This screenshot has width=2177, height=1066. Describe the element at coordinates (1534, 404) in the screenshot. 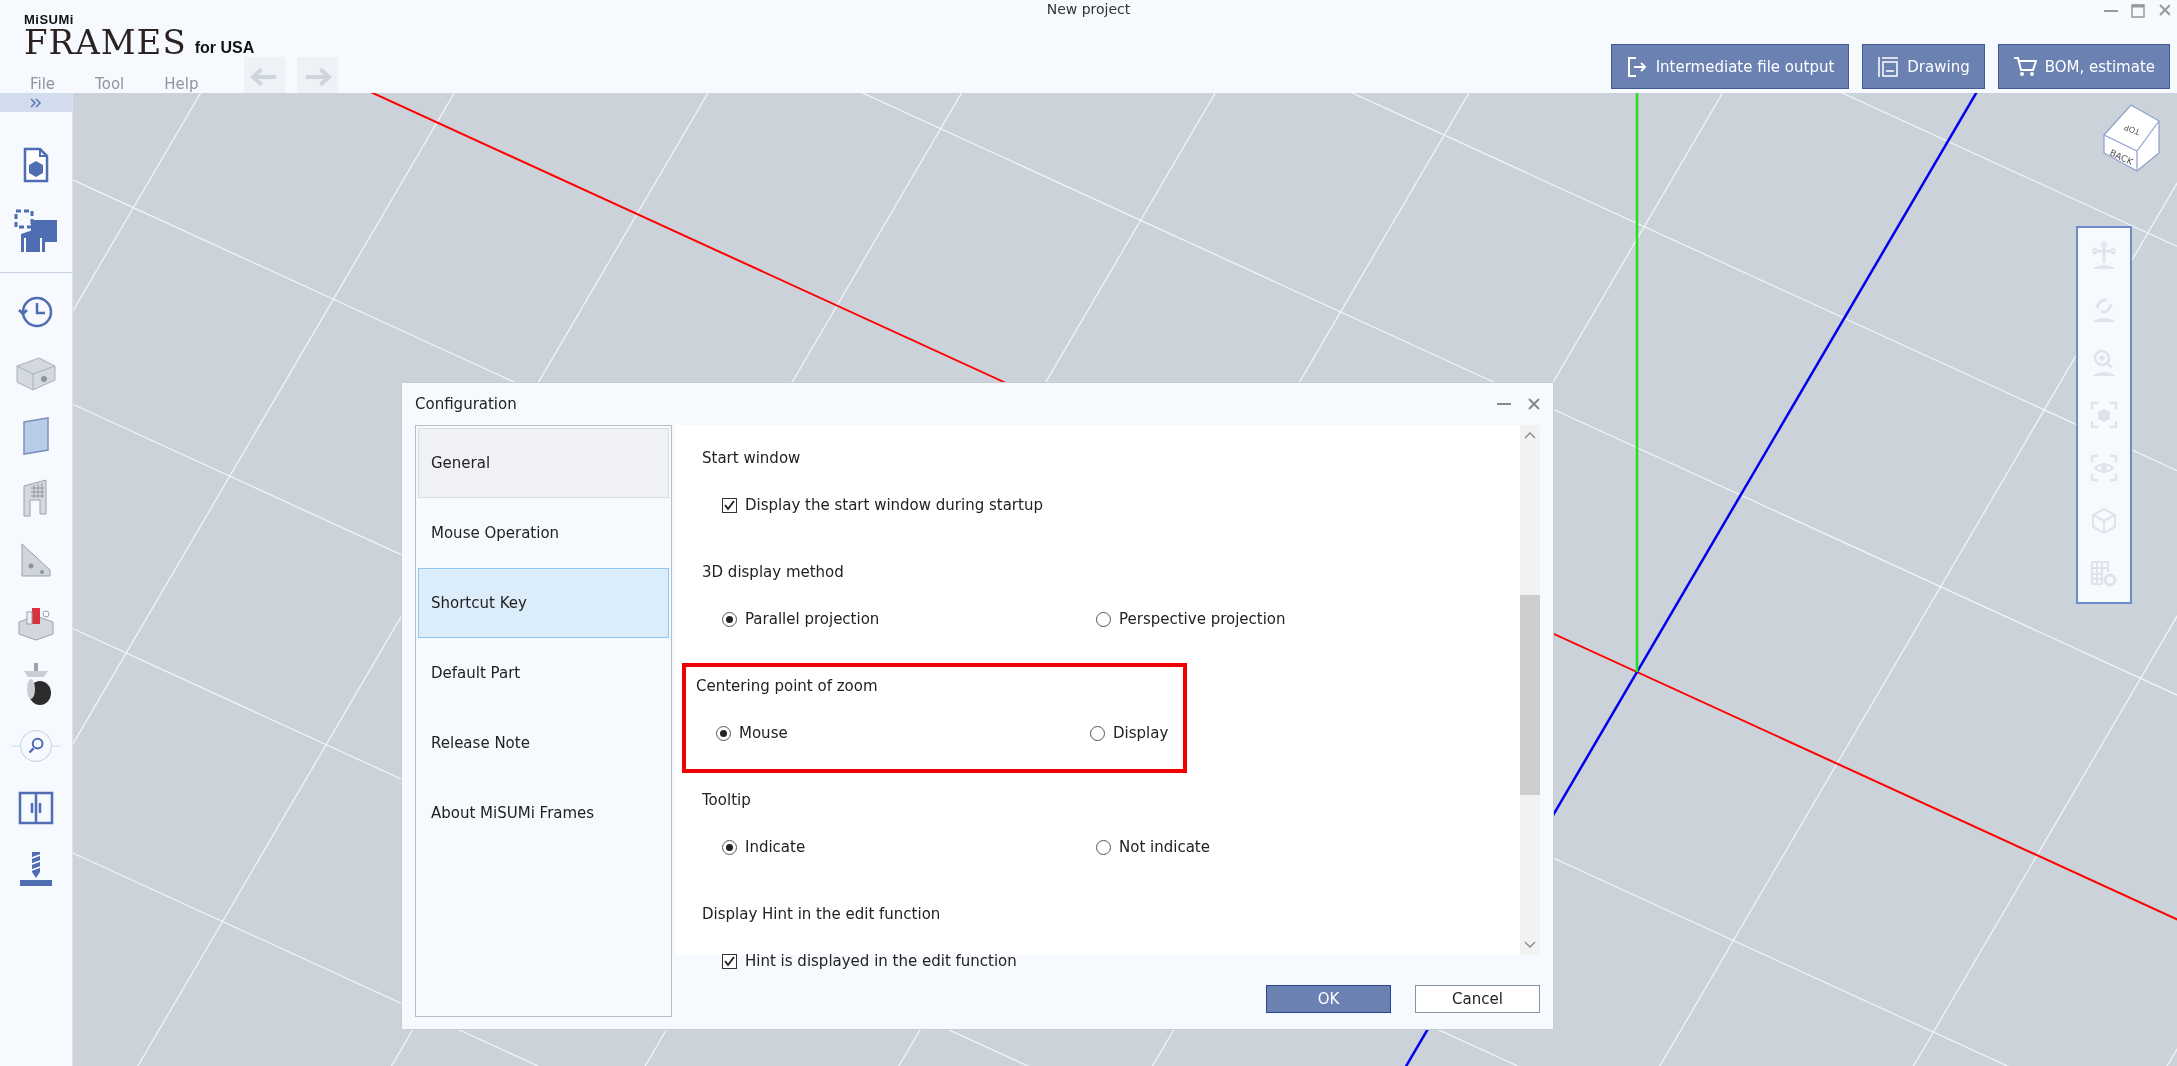

I see `close-icon` at that location.